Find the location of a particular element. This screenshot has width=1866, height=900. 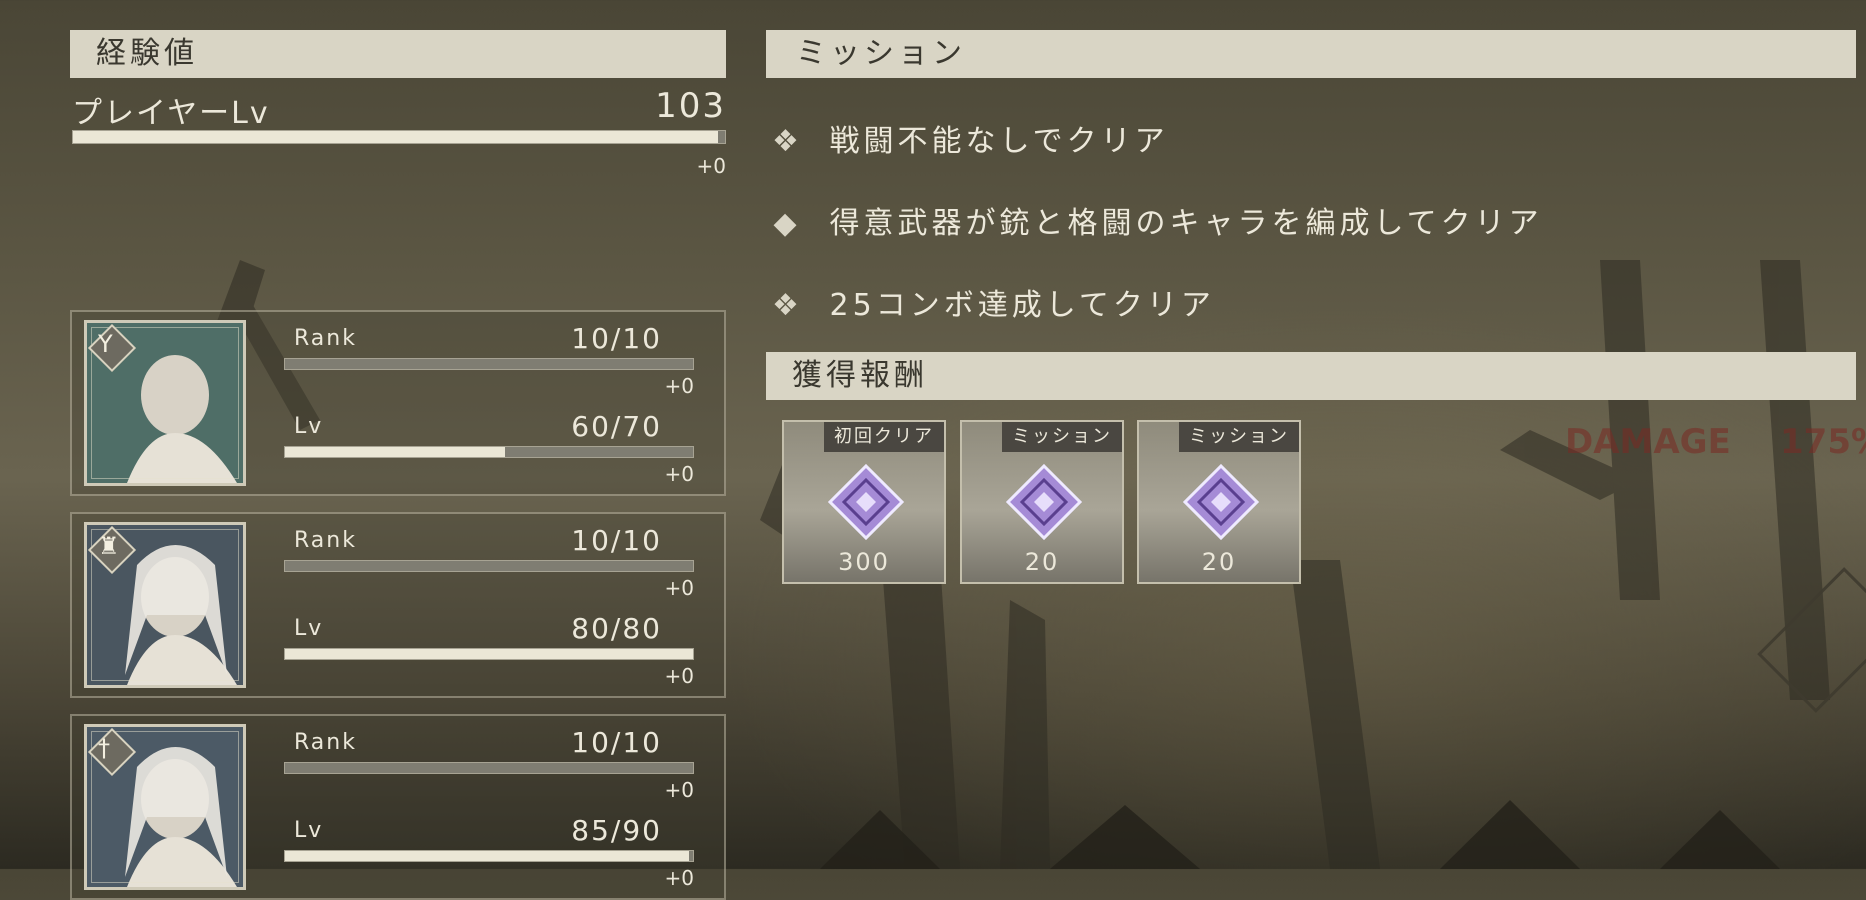

player-level-value: 103 is located at coordinates (690, 106).